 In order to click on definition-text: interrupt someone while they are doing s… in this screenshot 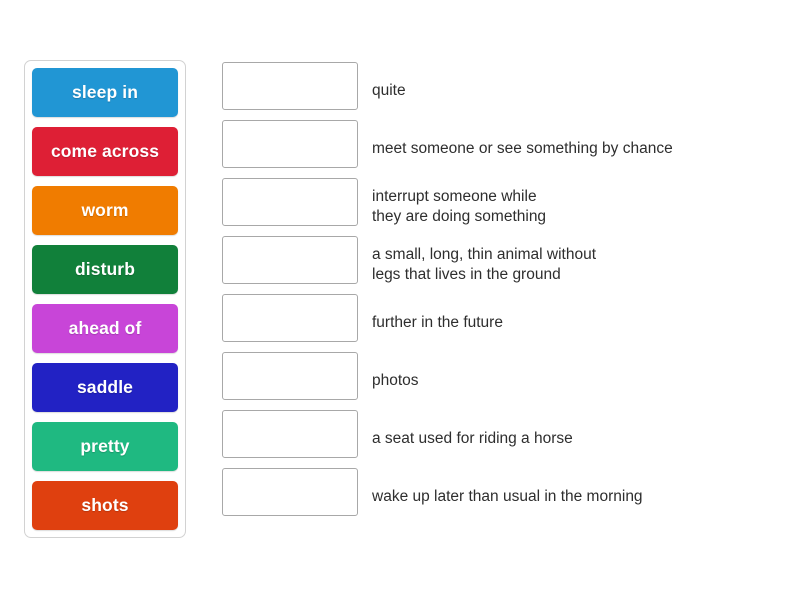, I will do `click(459, 206)`.